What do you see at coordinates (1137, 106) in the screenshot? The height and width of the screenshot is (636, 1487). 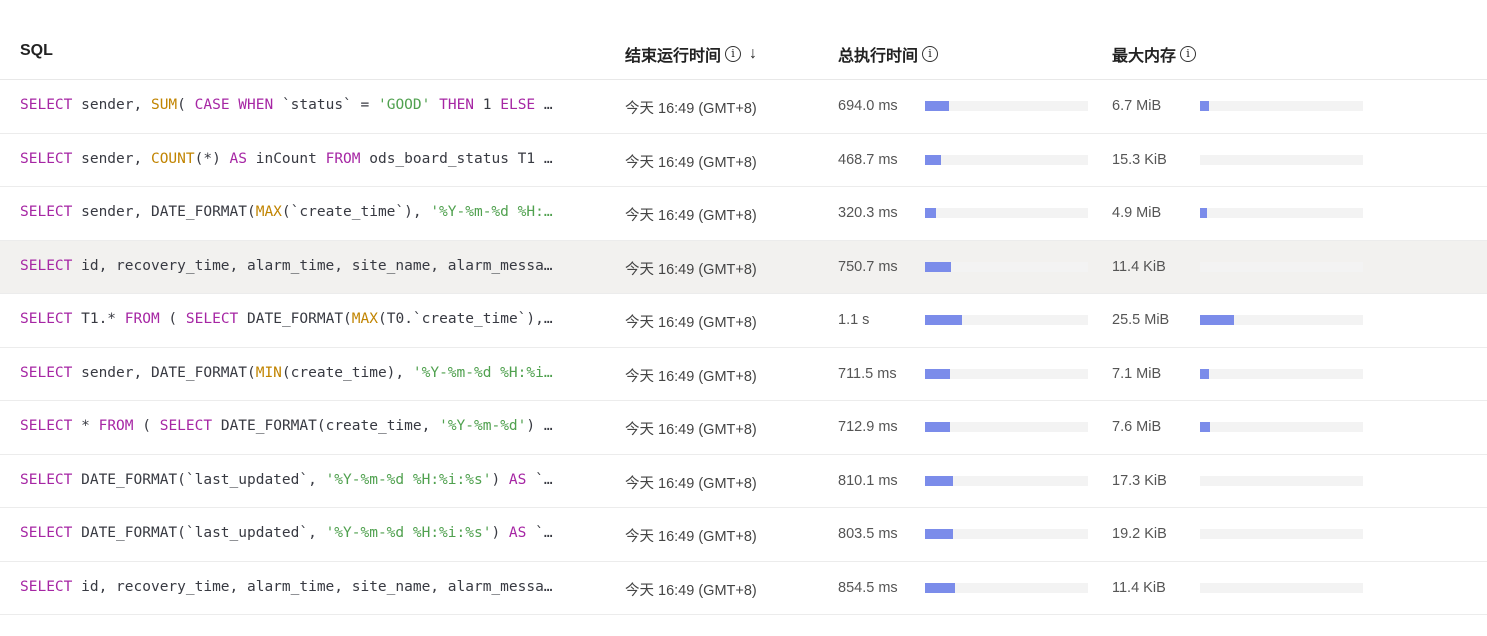 I see `max-memory: 6.7 MiB` at bounding box center [1137, 106].